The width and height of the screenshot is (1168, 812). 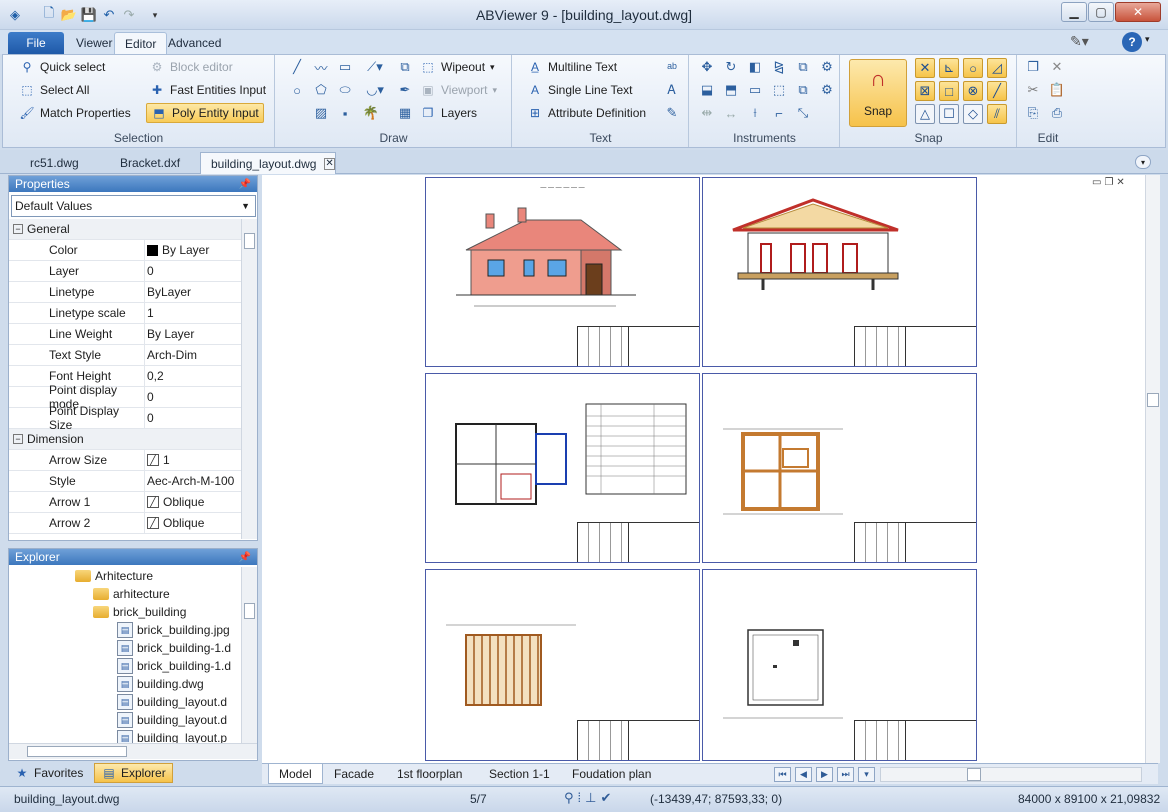 I want to click on cut-icon: ✂, so click(x=1033, y=90).